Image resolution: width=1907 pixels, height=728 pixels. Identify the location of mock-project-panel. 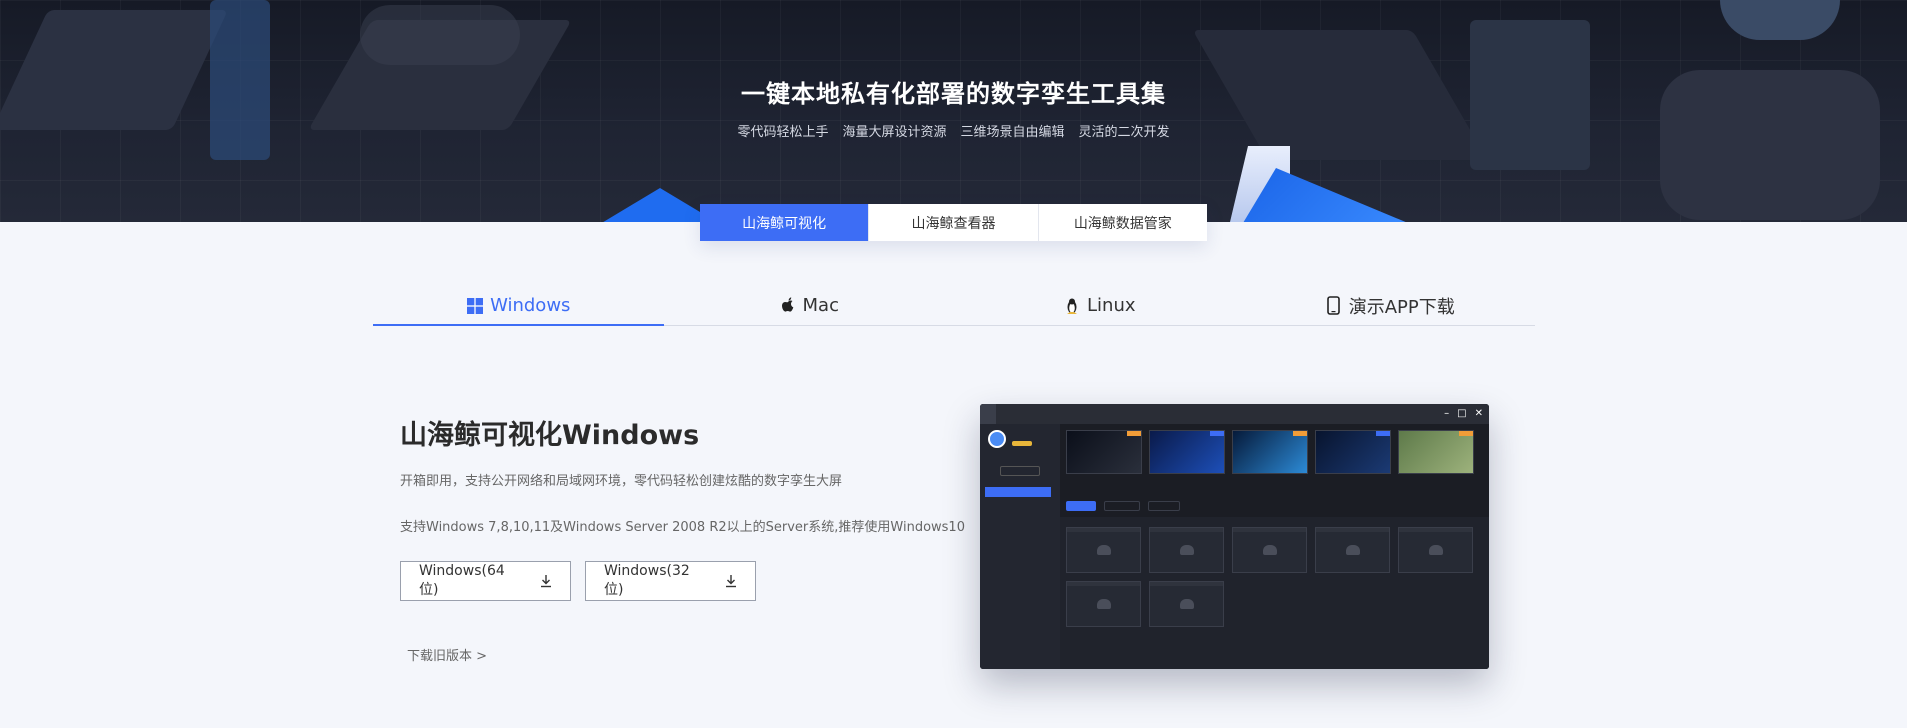
(1274, 593).